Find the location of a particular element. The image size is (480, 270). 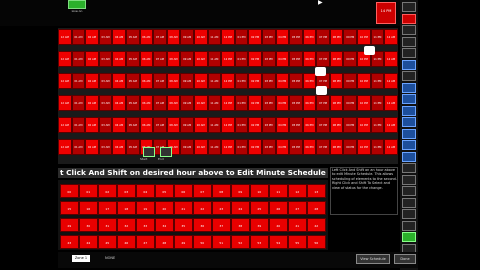

live-toggle-button is located at coordinates (77, 4).